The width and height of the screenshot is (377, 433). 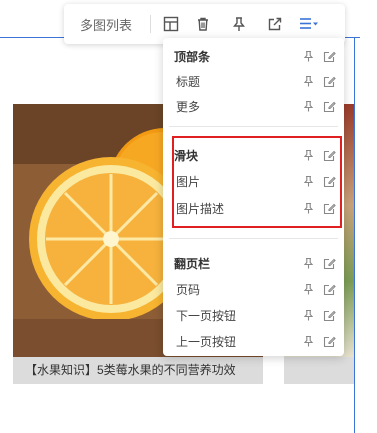 What do you see at coordinates (186, 155) in the screenshot?
I see `menu-group-label: 滑块` at bounding box center [186, 155].